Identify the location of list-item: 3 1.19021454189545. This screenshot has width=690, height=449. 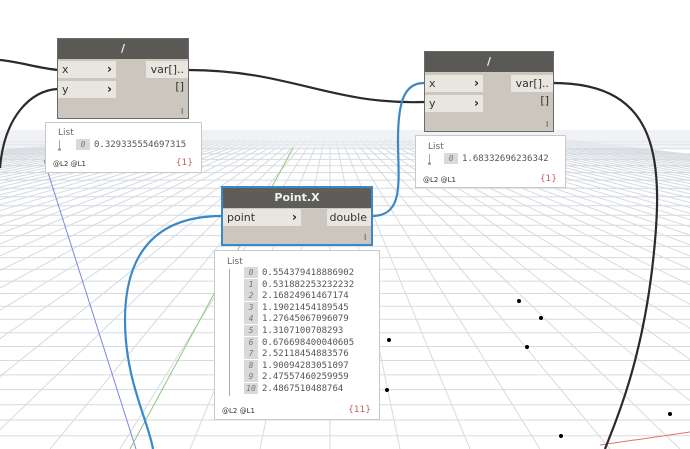
(296, 307).